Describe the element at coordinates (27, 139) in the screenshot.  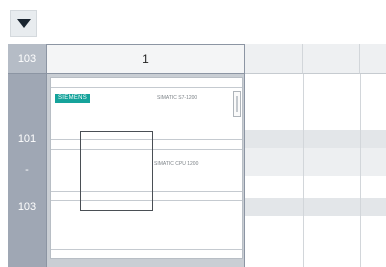
I see `row-header-101: 101` at that location.